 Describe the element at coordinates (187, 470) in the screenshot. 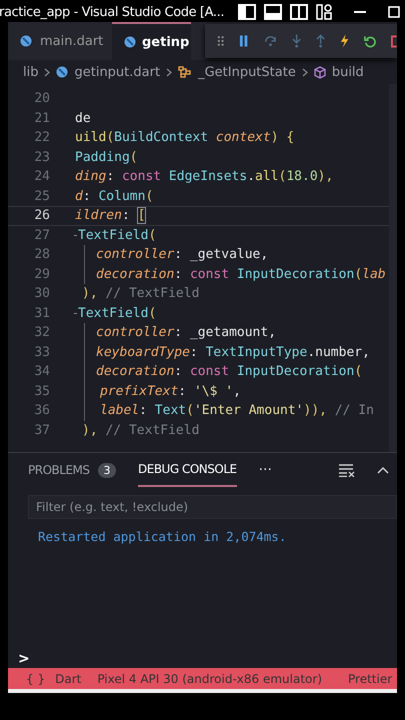

I see `panel-tab: DEBUG CONSOLE` at that location.